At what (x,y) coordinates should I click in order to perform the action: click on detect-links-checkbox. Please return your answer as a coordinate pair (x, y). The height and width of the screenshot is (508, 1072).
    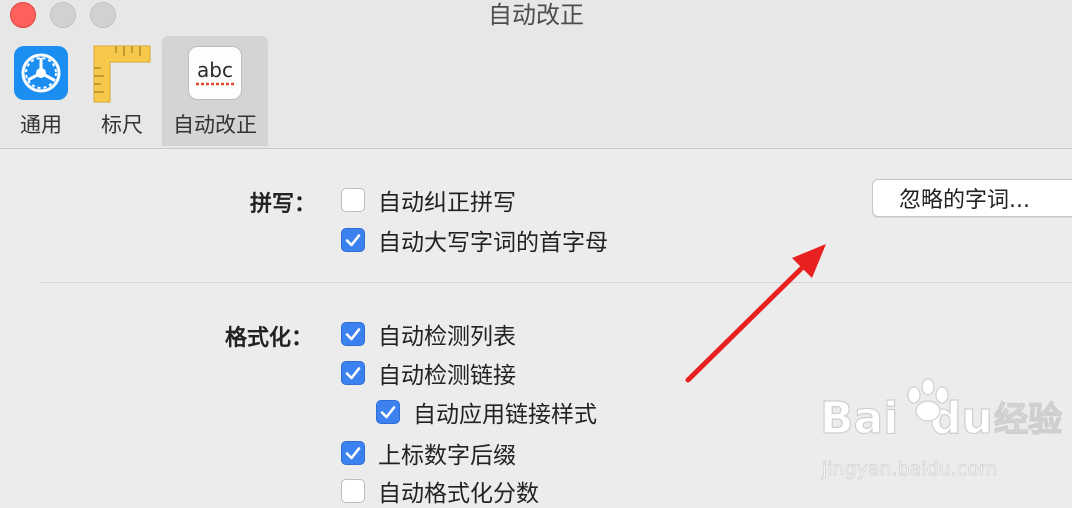
    Looking at the image, I should click on (353, 373).